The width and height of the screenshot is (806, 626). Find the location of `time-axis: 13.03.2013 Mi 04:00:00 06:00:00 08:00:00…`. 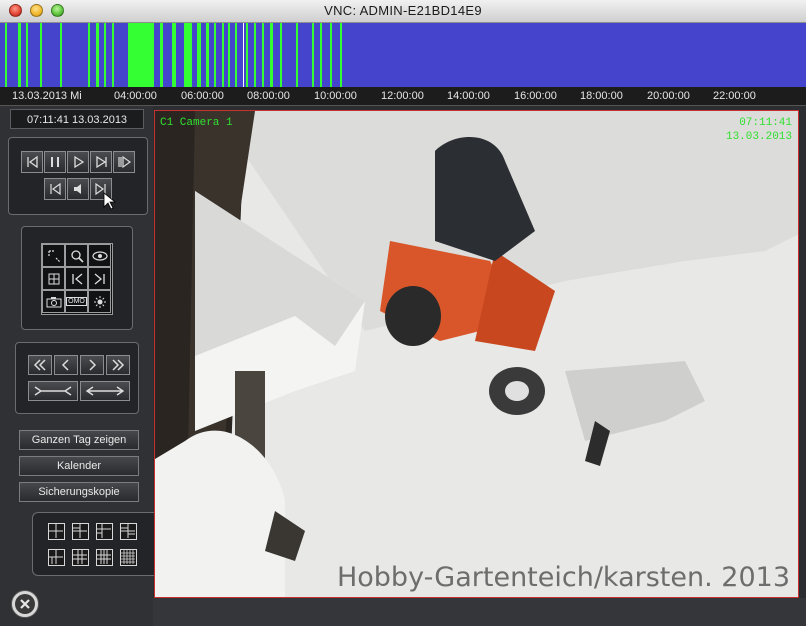

time-axis: 13.03.2013 Mi 04:00:00 06:00:00 08:00:00… is located at coordinates (403, 96).